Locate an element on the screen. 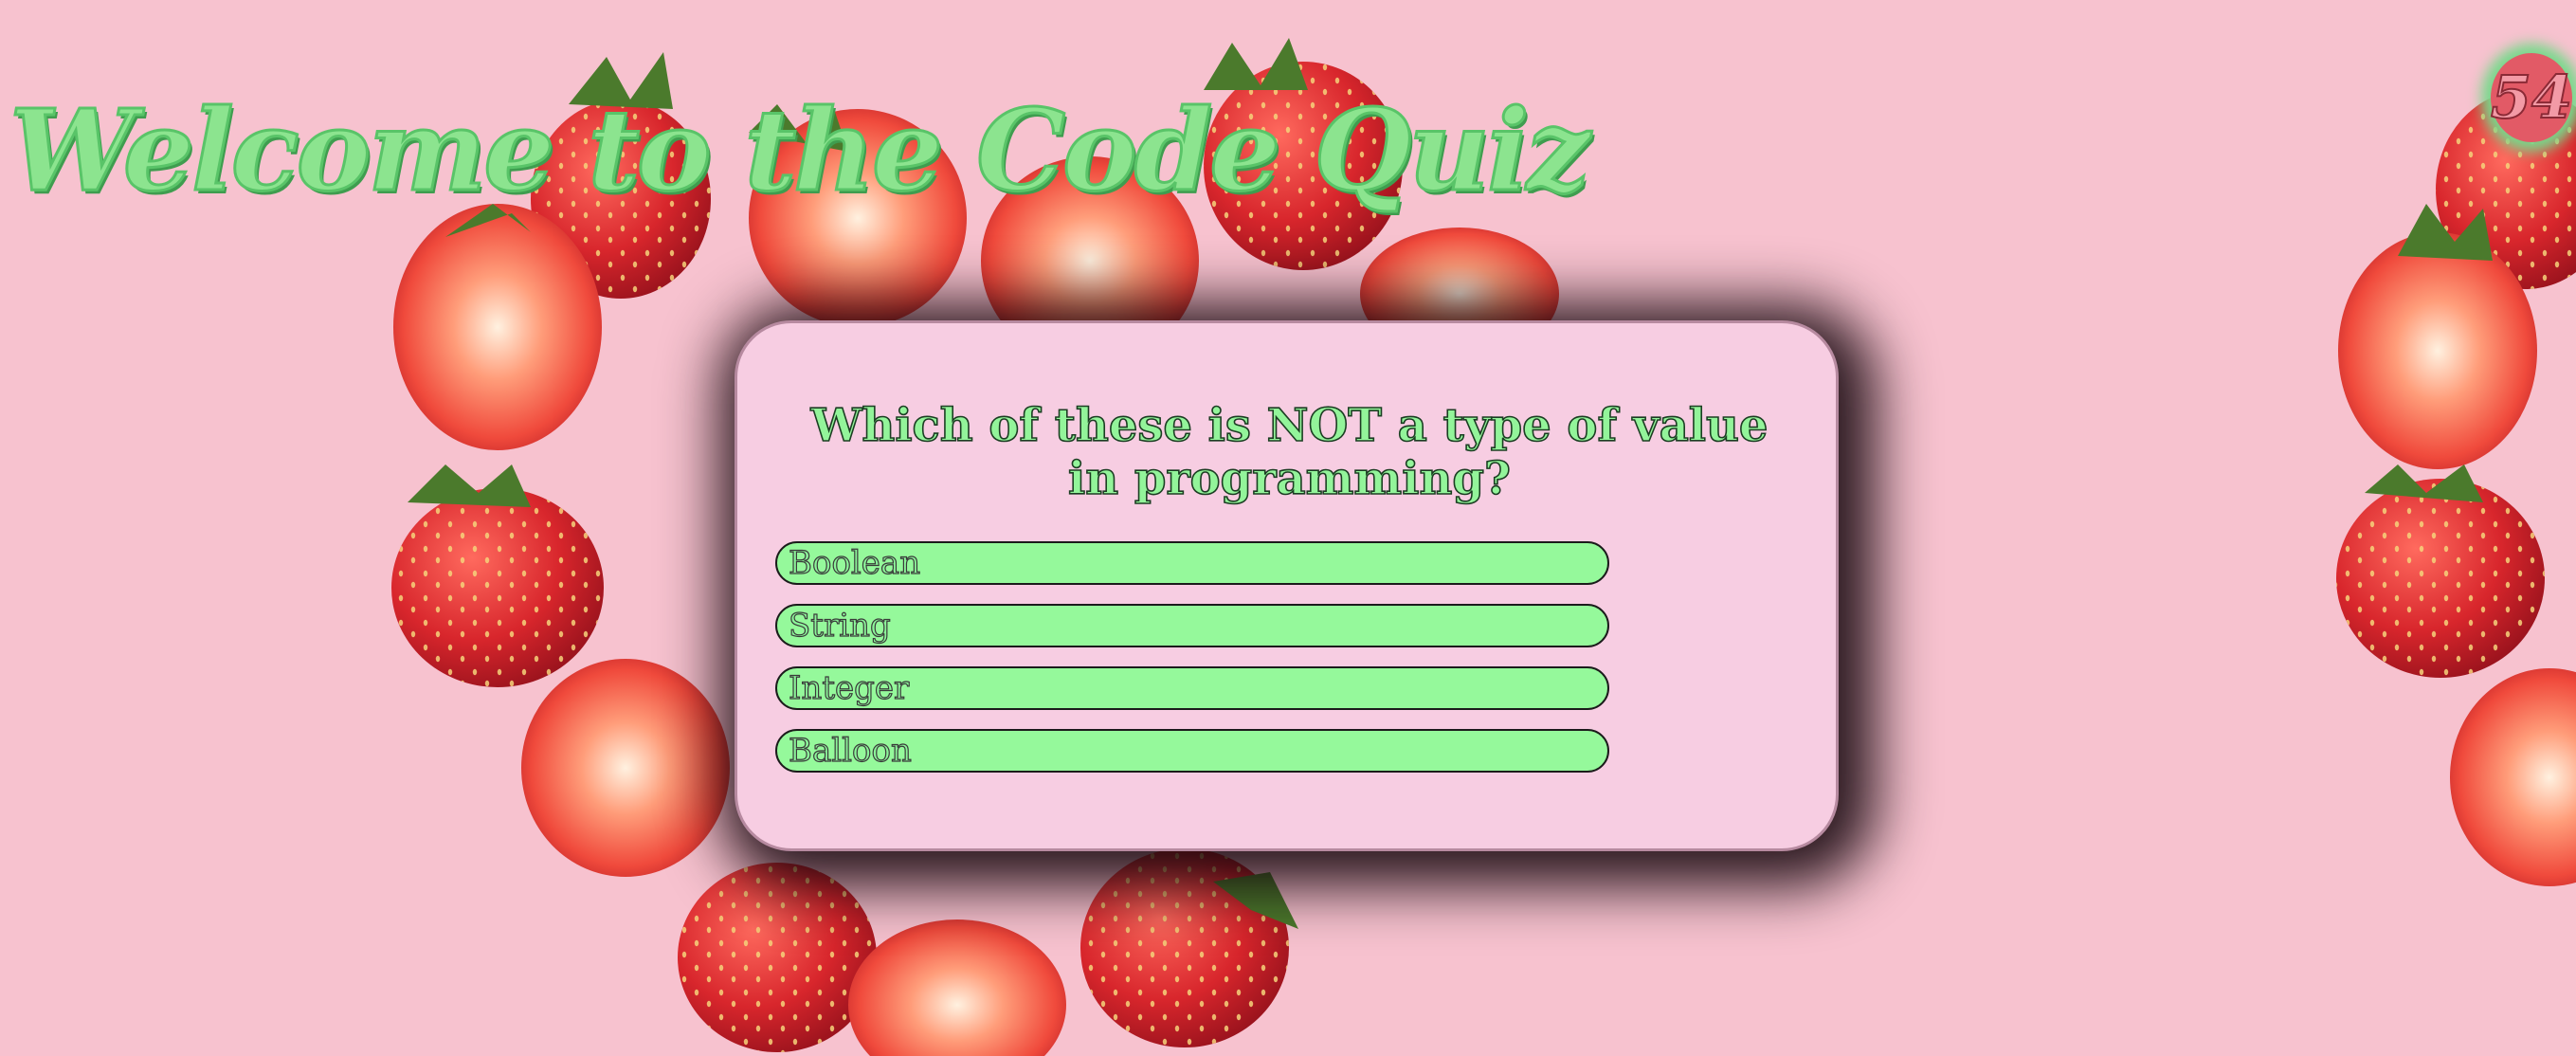 The height and width of the screenshot is (1056, 2576). answer-item: Balloon is located at coordinates (1192, 751).